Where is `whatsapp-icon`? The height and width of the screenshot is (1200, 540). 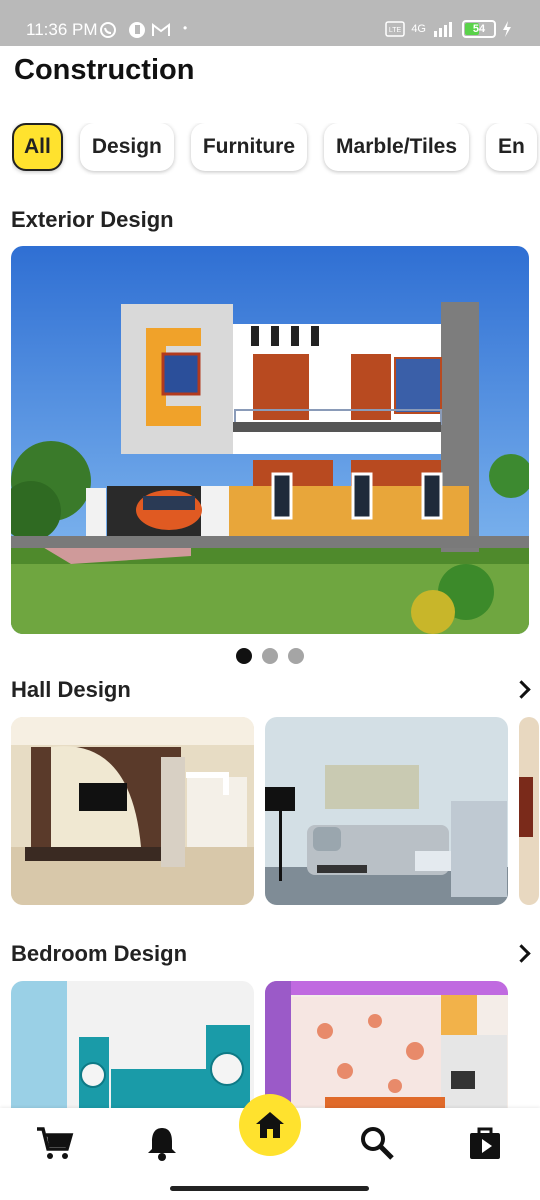 whatsapp-icon is located at coordinates (108, 30).